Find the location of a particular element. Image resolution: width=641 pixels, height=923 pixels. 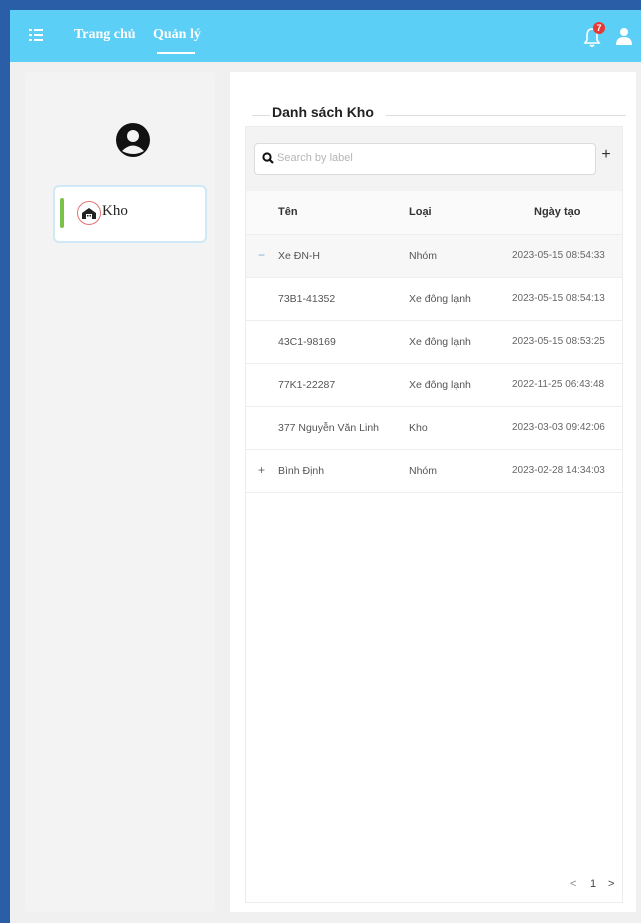

cell-date: 2023-05-15 08:54:13 is located at coordinates (558, 298).